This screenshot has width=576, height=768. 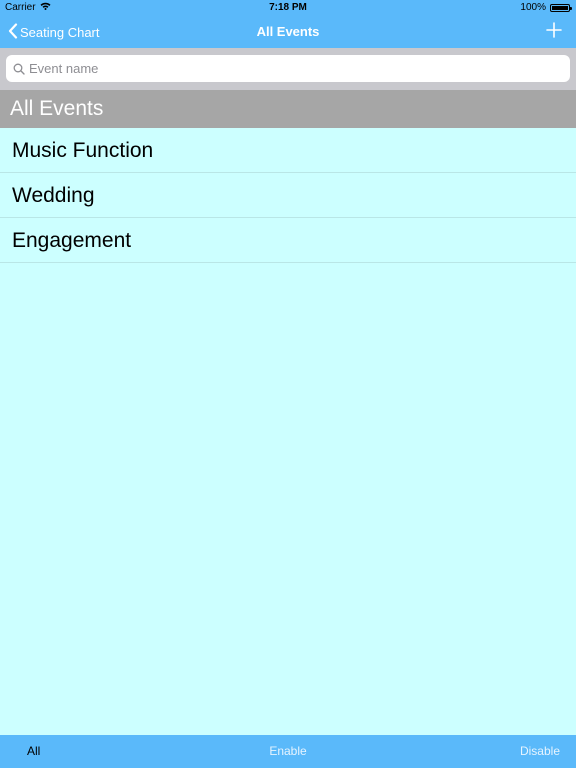 What do you see at coordinates (533, 7) in the screenshot?
I see `battery-percent: 100%` at bounding box center [533, 7].